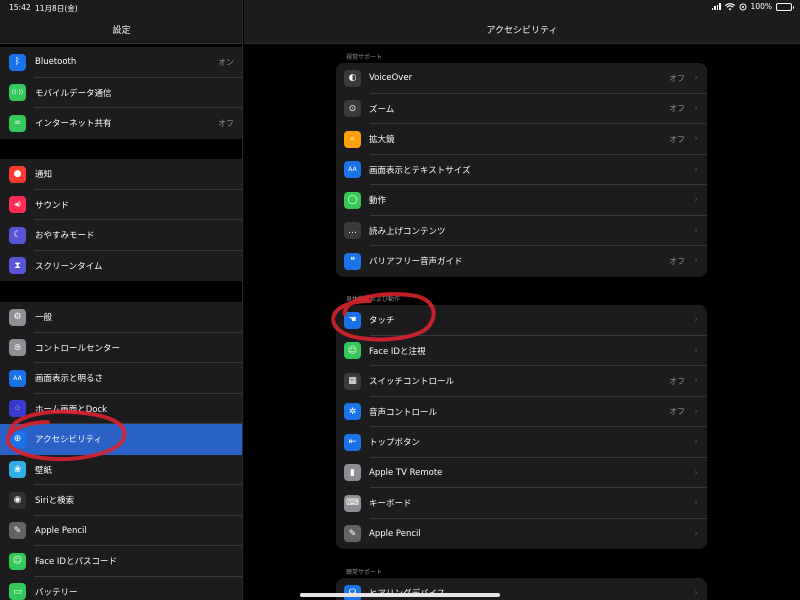 Image resolution: width=800 pixels, height=600 pixels. I want to click on setting-row-motion: ◯ 動作 ›, so click(521, 200).